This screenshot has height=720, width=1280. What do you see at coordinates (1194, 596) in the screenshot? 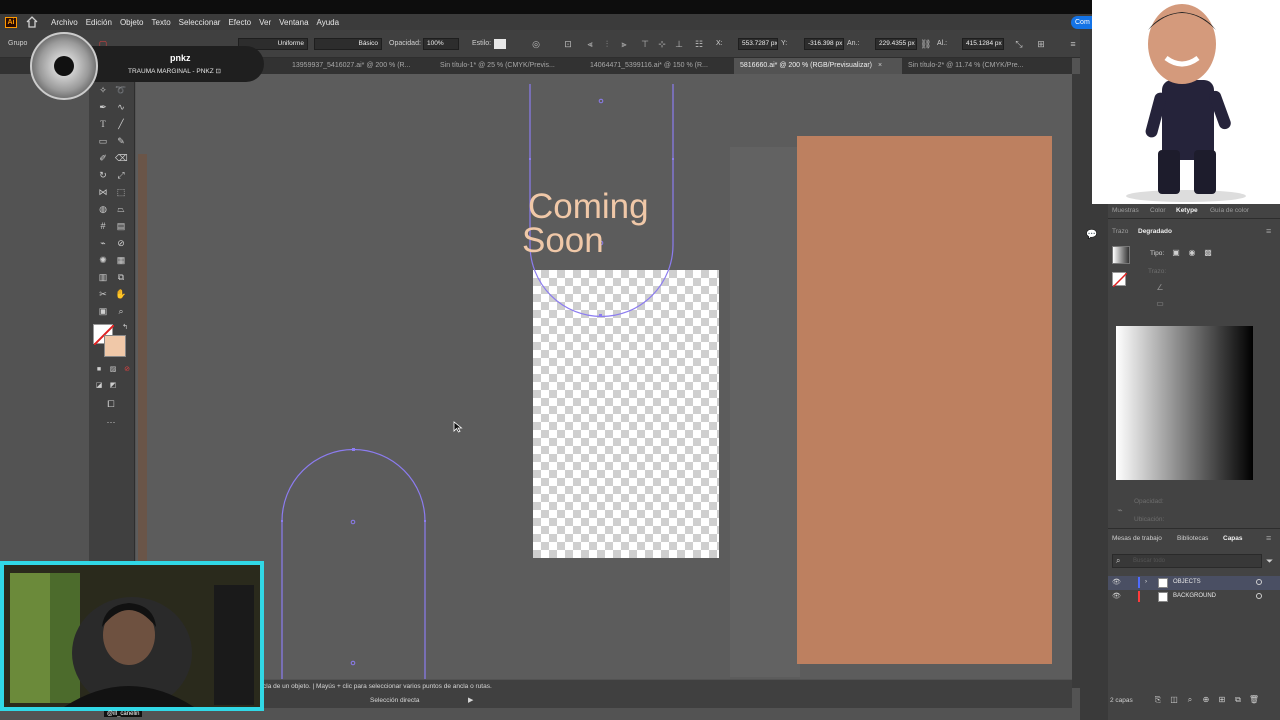
I see `layer-name: BACKGROUND` at bounding box center [1194, 596].